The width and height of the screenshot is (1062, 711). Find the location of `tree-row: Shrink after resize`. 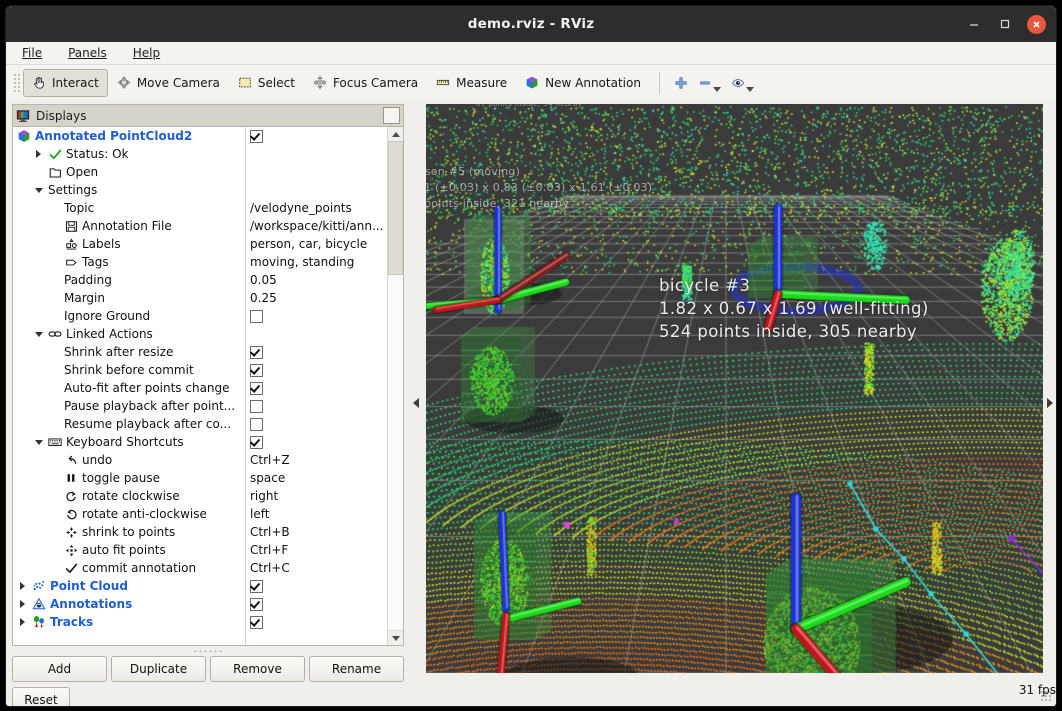

tree-row: Shrink after resize is located at coordinates (200, 352).